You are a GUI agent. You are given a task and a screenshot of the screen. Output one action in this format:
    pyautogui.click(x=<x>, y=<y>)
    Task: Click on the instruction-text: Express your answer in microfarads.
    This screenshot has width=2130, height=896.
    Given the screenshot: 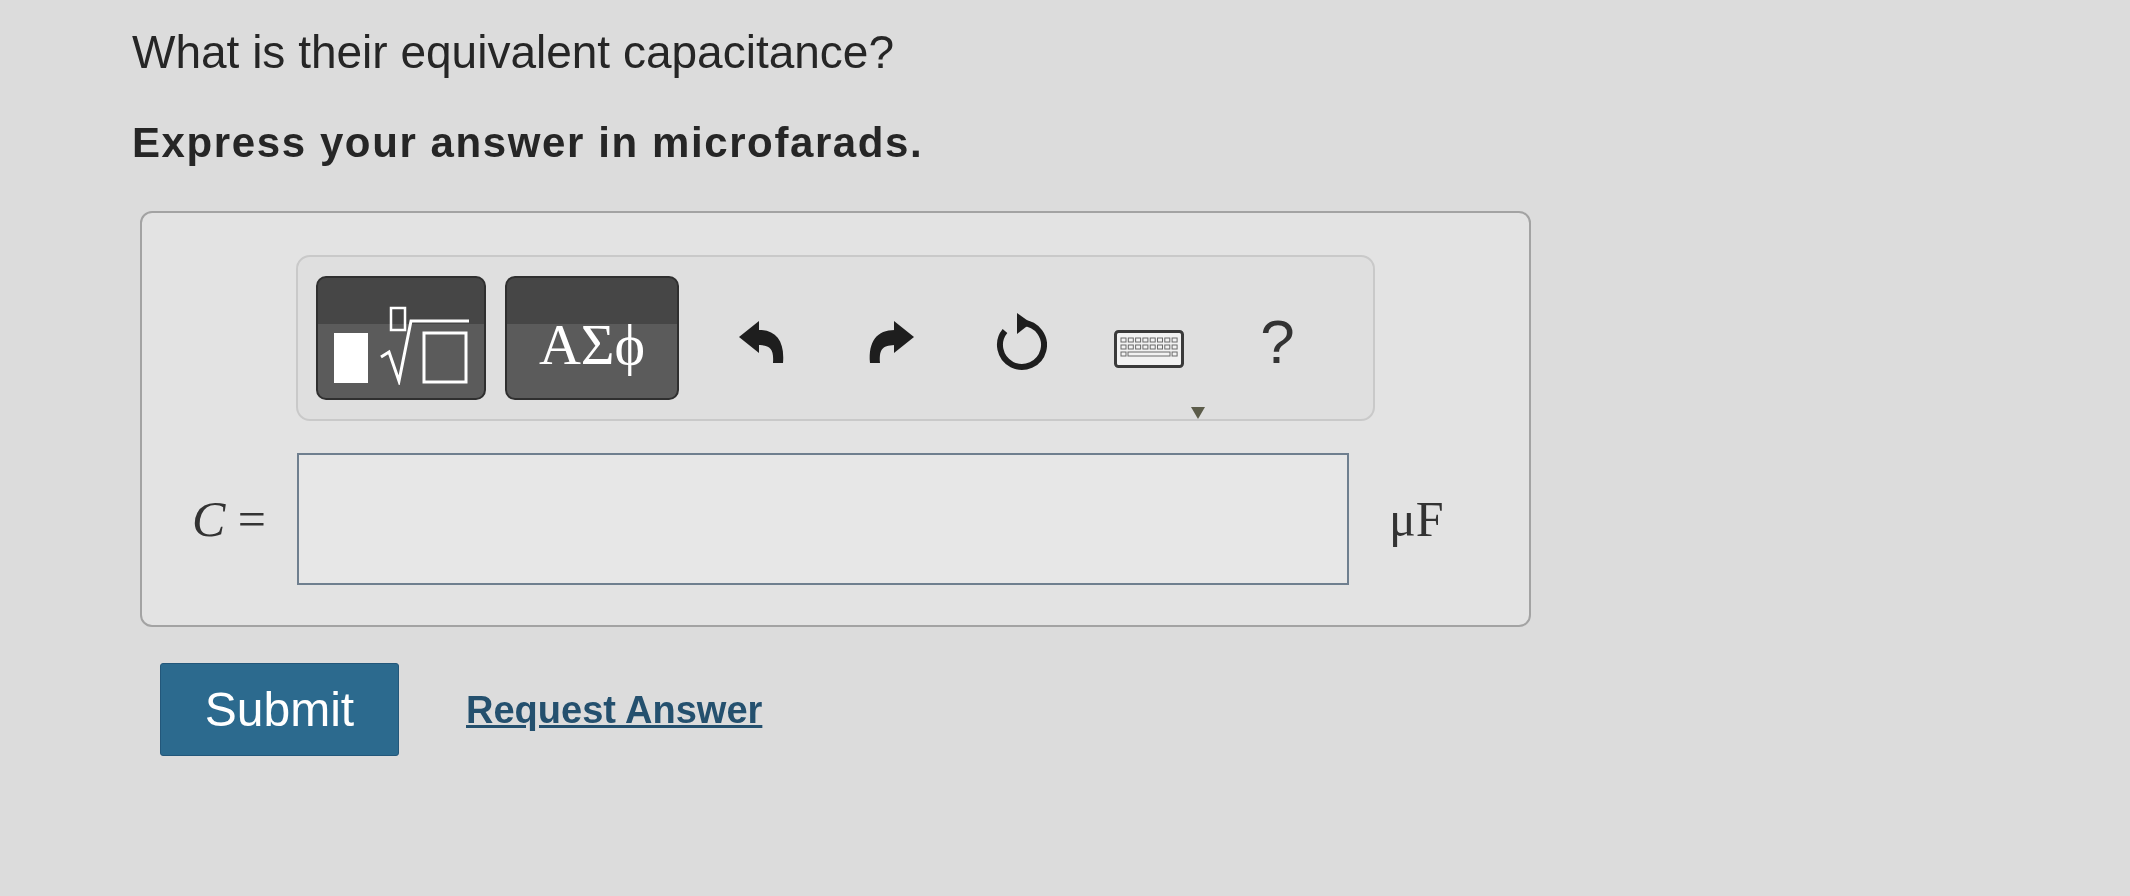 What is the action you would take?
    pyautogui.click(x=528, y=143)
    